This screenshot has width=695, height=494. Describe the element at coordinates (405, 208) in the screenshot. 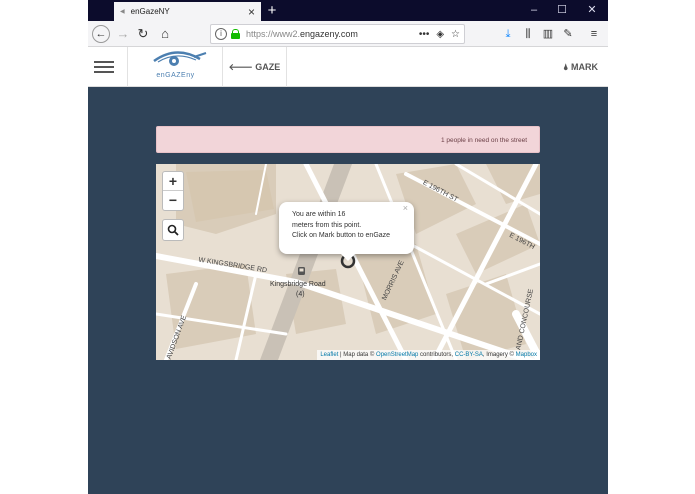

I see `popup-close-icon: ×` at that location.